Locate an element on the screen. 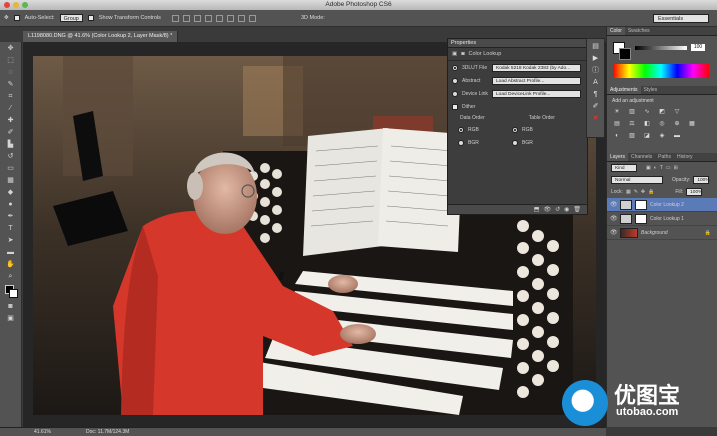 This screenshot has width=717, height=436. character-panel-icon: A is located at coordinates (595, 82).